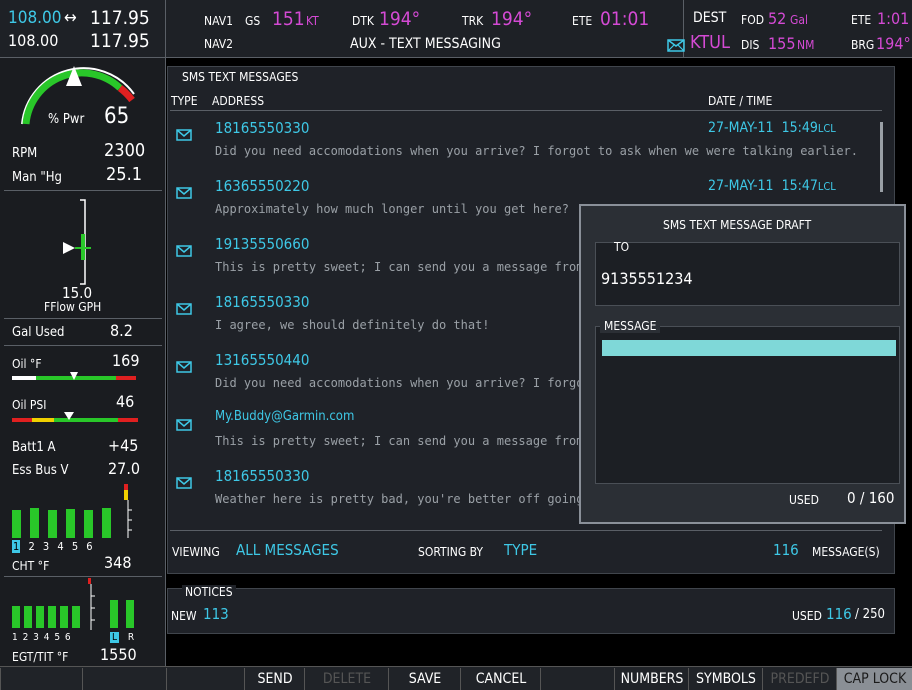  I want to click on message-datetime: 27-MAY-11 15:47LCL, so click(772, 186).